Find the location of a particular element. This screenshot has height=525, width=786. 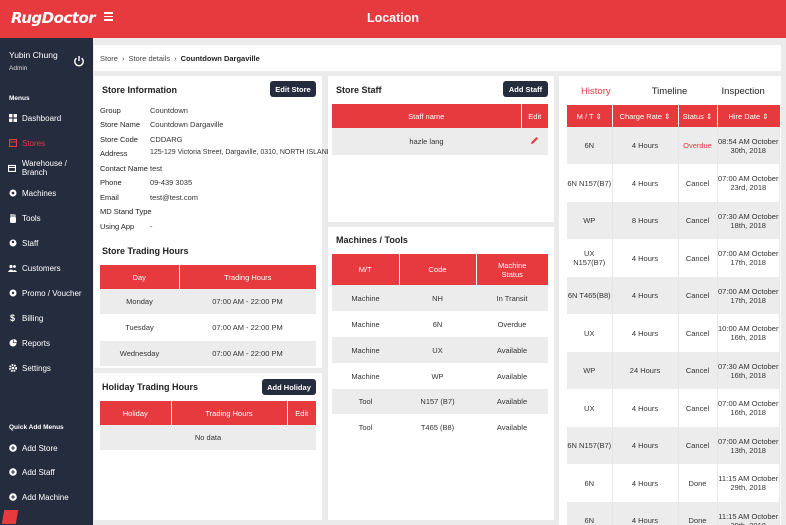

column-header: M/T is located at coordinates (366, 269).